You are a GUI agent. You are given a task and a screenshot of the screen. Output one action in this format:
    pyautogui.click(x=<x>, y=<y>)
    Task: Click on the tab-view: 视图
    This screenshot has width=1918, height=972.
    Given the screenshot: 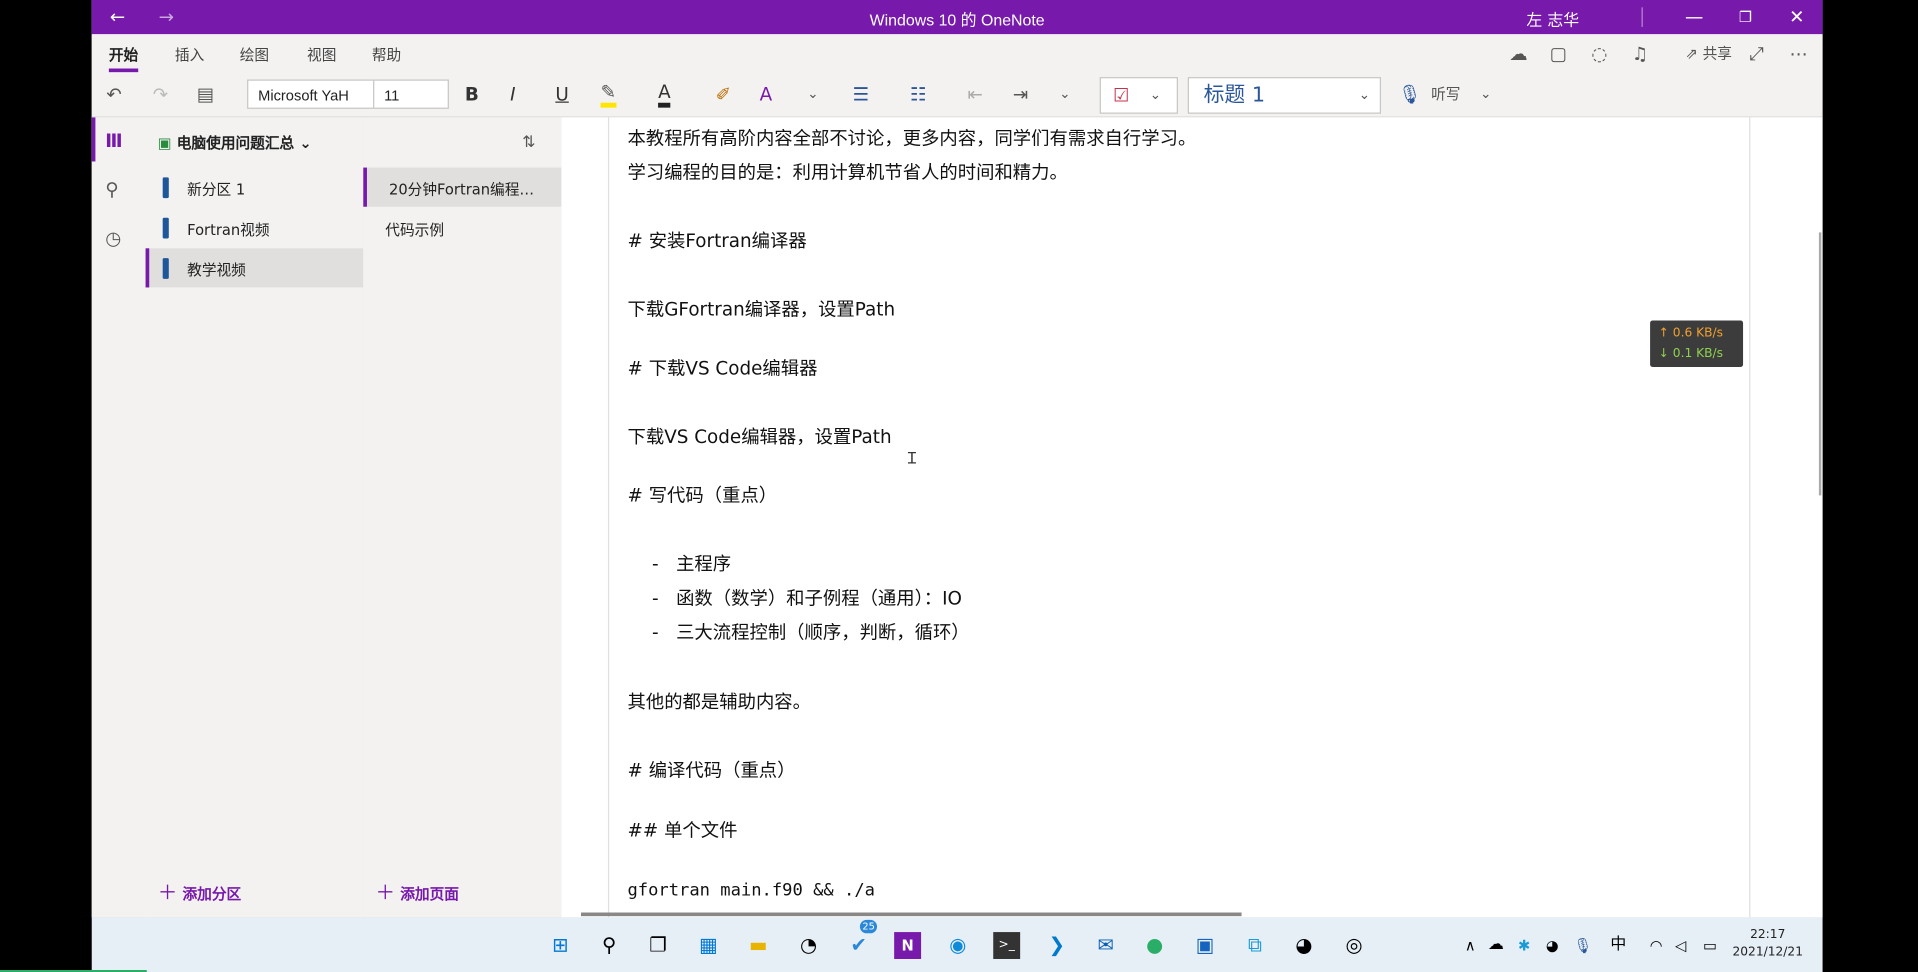 What is the action you would take?
    pyautogui.click(x=321, y=54)
    